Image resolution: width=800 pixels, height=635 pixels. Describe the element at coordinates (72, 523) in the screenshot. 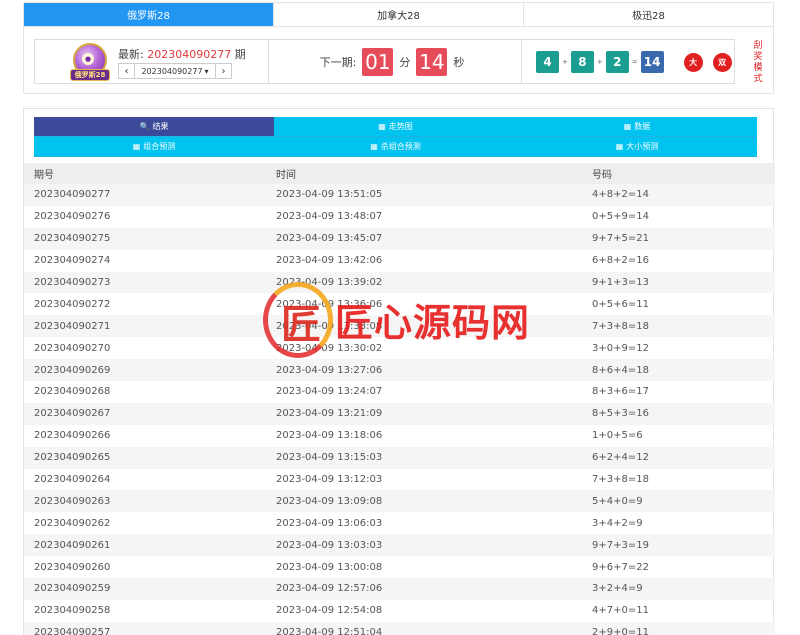

I see `cell-issue: 202304090262` at that location.